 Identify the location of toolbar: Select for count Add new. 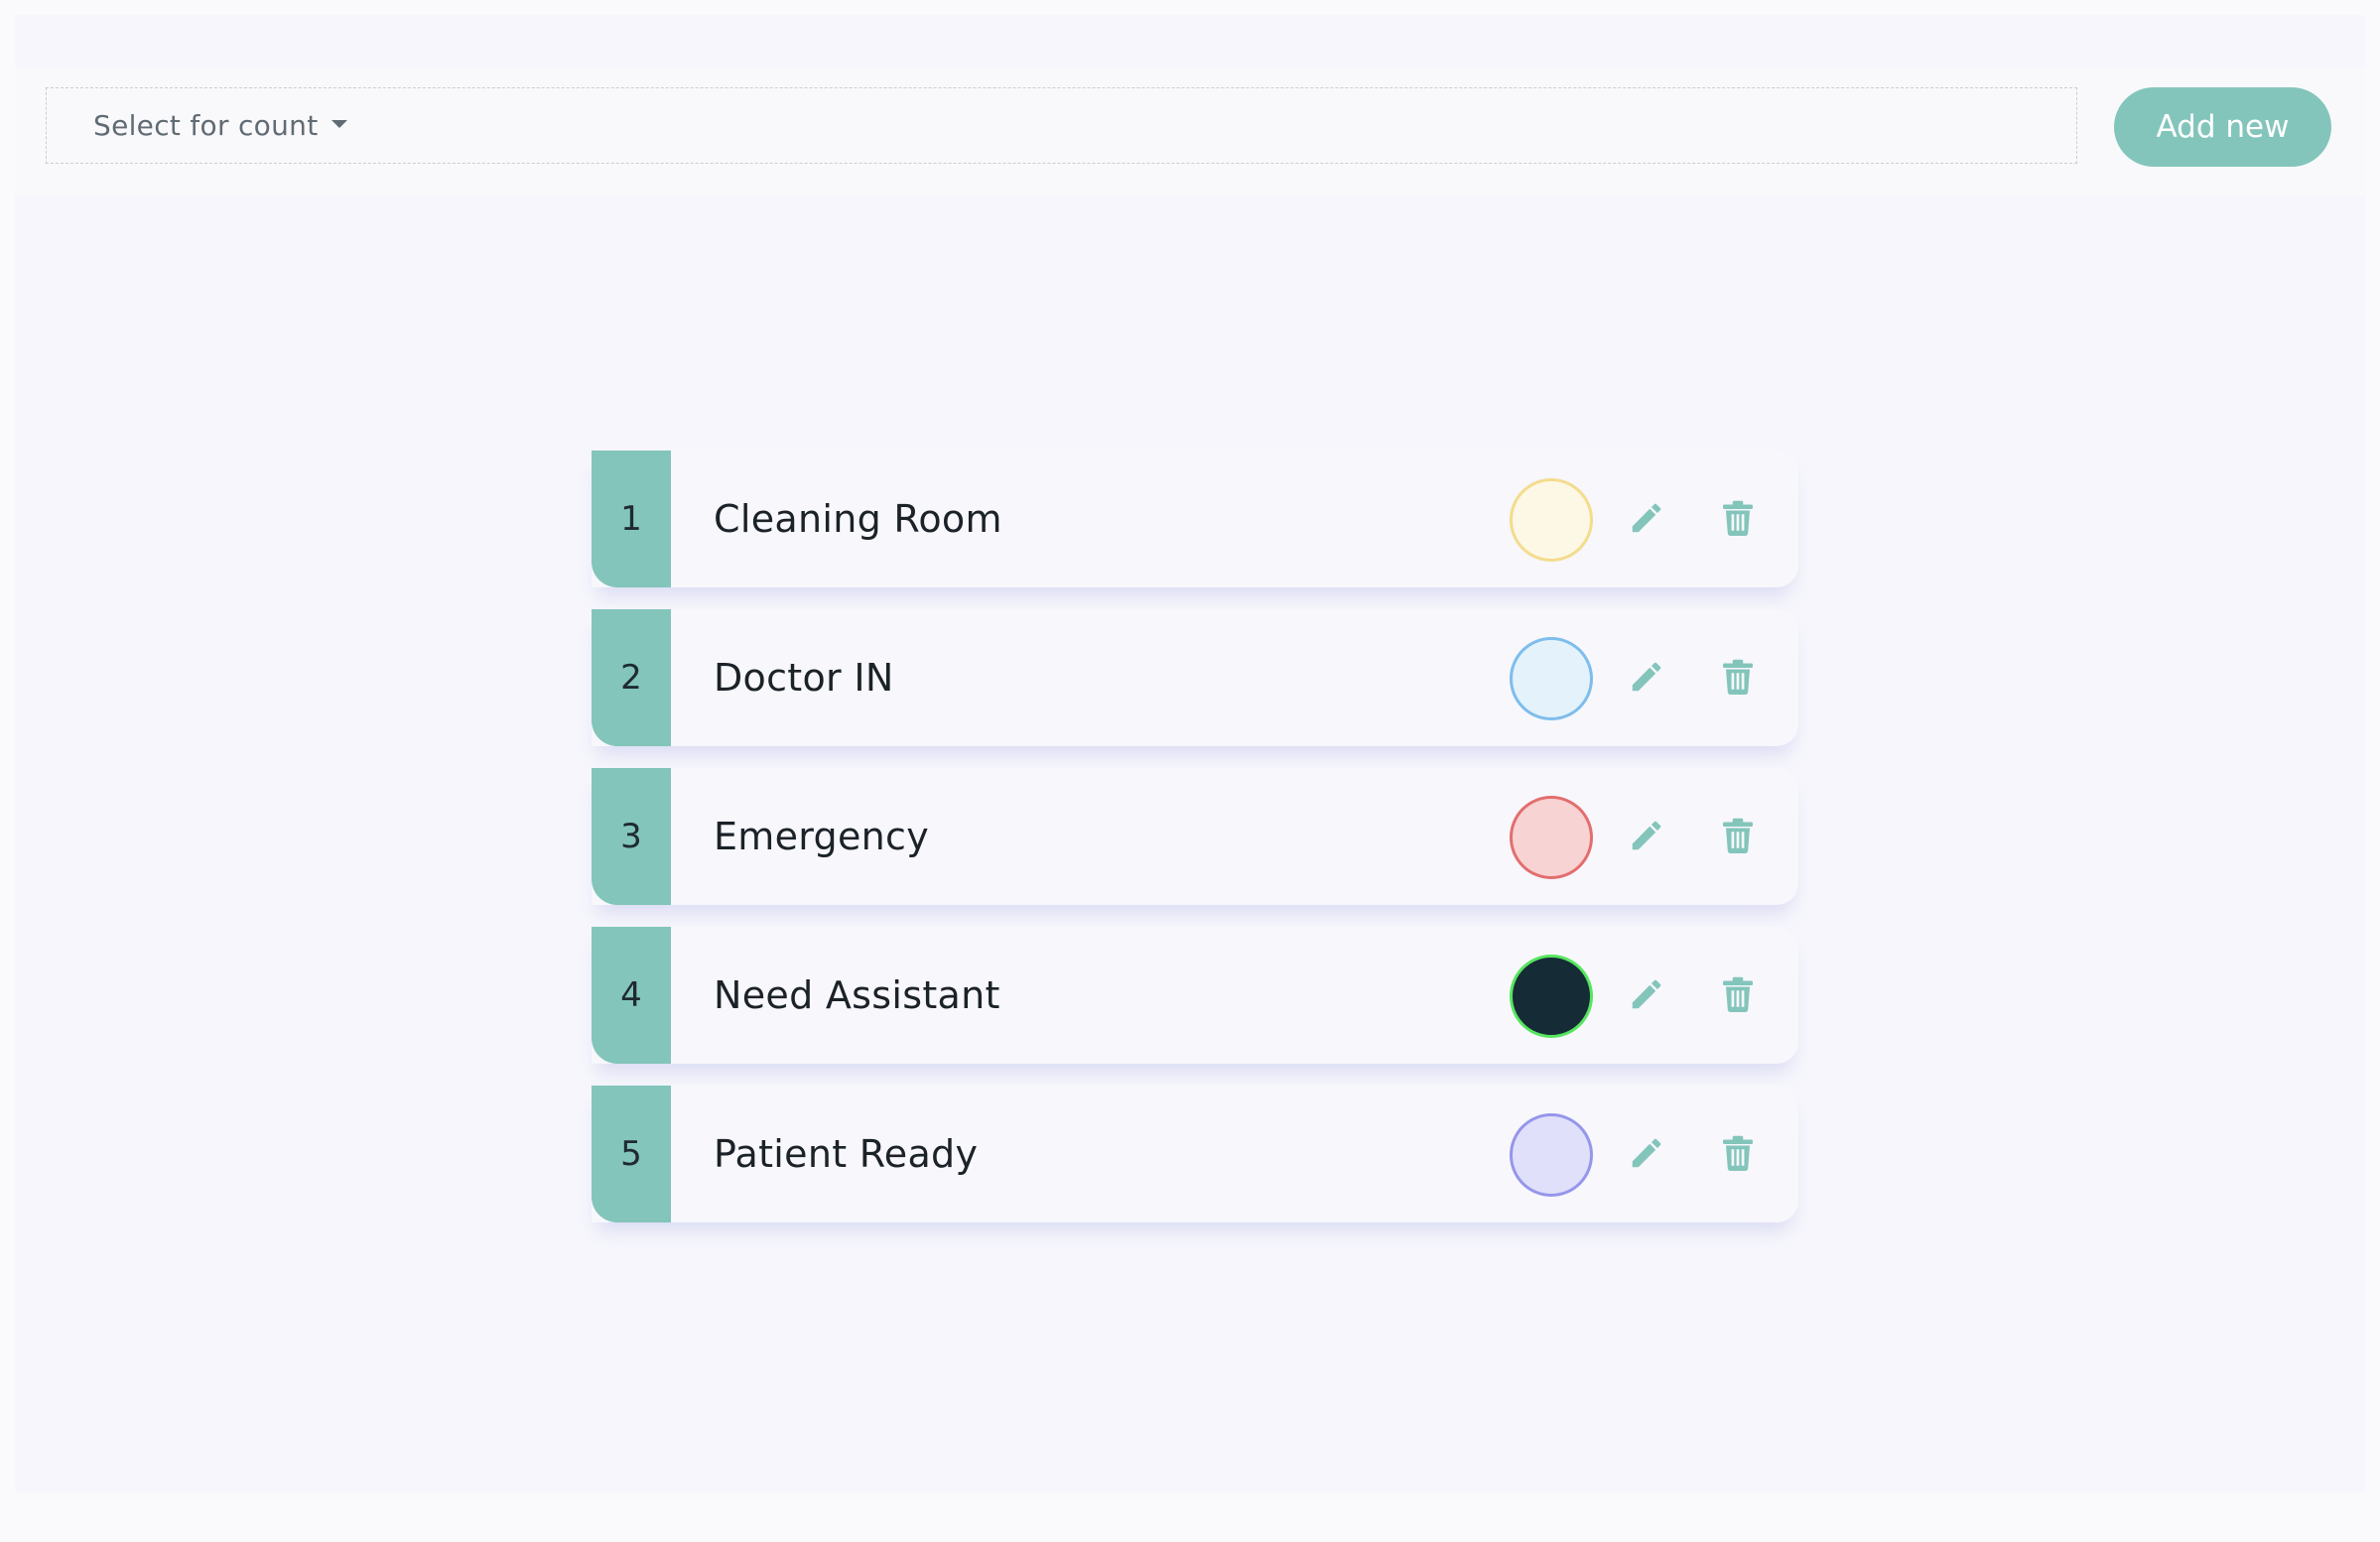
(1190, 130).